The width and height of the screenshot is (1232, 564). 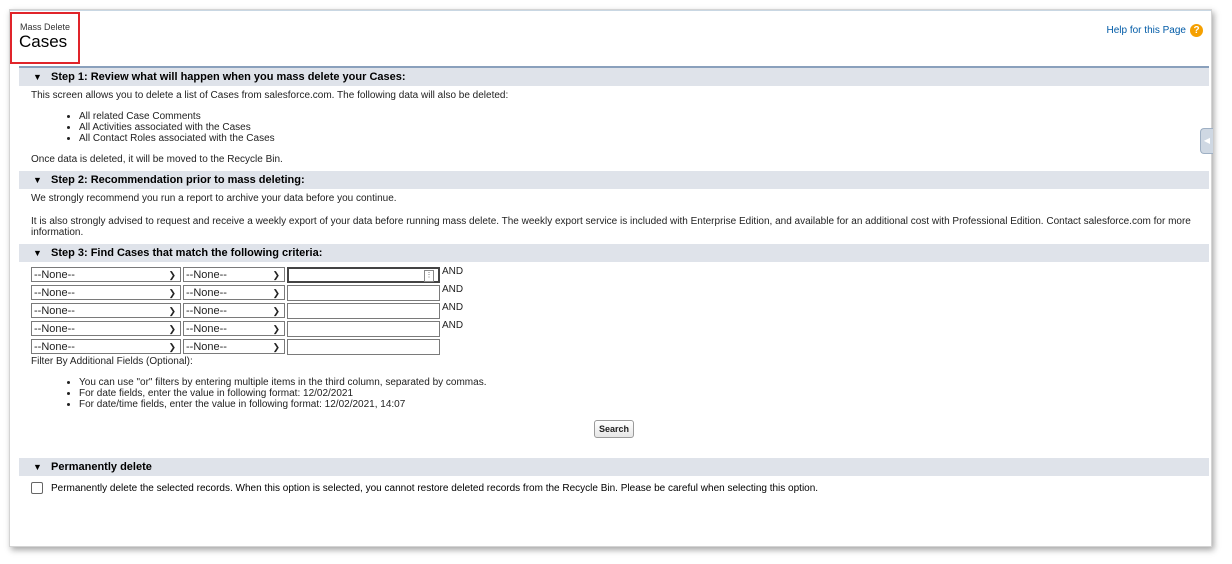 What do you see at coordinates (37, 488) in the screenshot?
I see `permanent-delete-checkbox` at bounding box center [37, 488].